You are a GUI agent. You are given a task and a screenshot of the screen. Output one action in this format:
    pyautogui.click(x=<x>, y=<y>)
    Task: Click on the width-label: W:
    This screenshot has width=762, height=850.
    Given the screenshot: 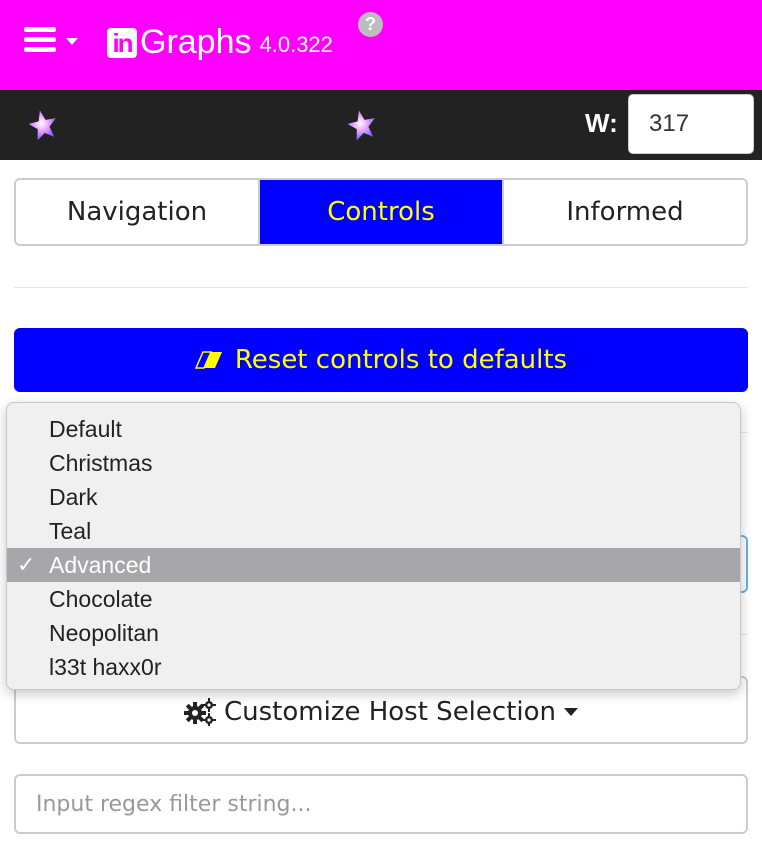 What is the action you would take?
    pyautogui.click(x=601, y=123)
    